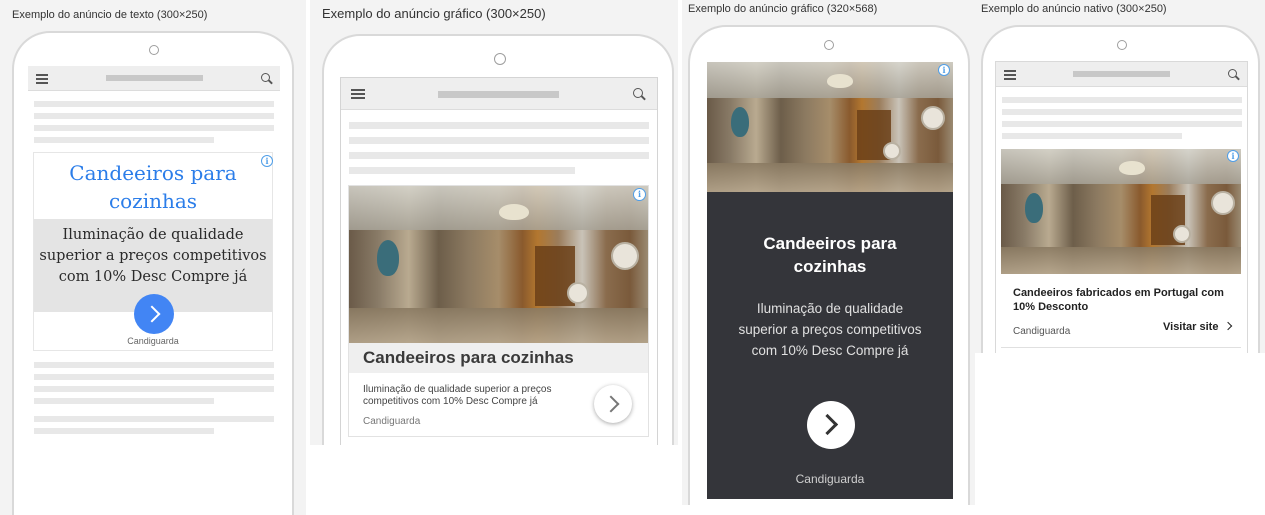 This screenshot has width=1265, height=515. I want to click on ad-description-line: competitivos com 10% Desc Compre já, so click(450, 401).